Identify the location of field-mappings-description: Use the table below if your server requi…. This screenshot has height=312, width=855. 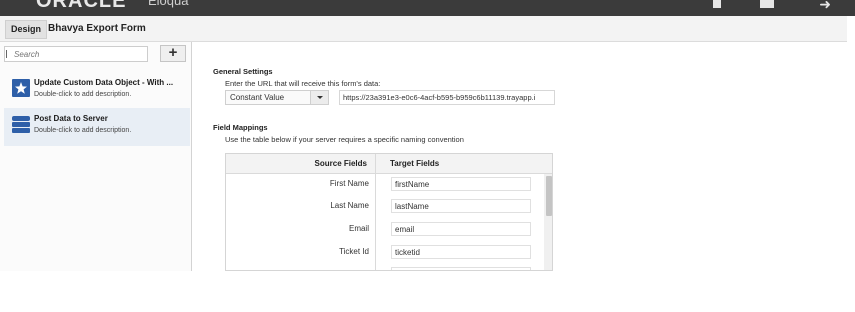
(344, 139).